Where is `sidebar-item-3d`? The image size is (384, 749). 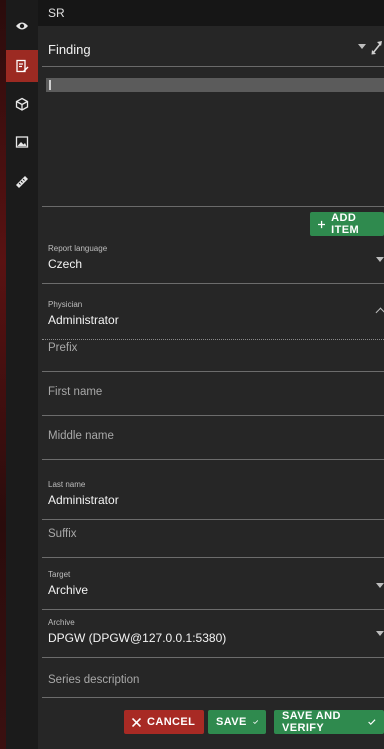 sidebar-item-3d is located at coordinates (22, 104).